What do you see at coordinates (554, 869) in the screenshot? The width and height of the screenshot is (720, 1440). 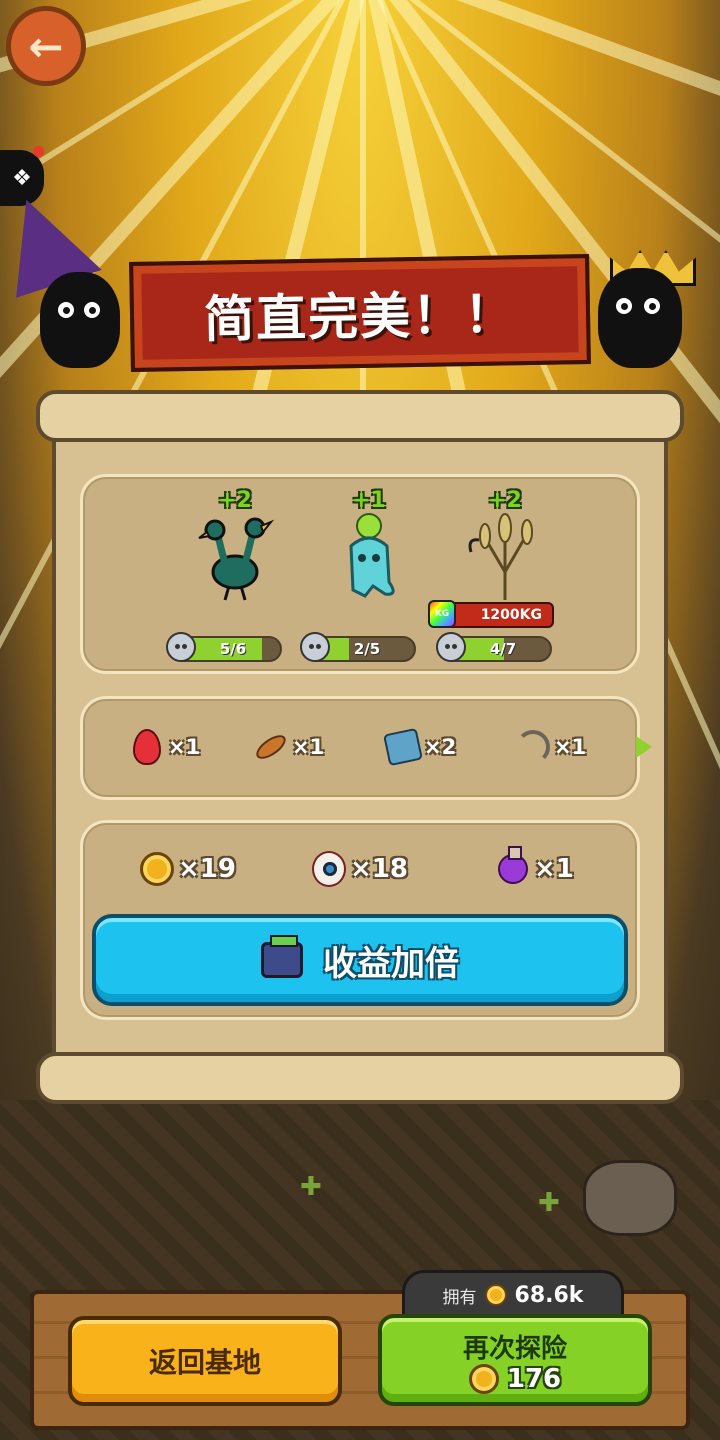 I see `reward-qty: ×1` at bounding box center [554, 869].